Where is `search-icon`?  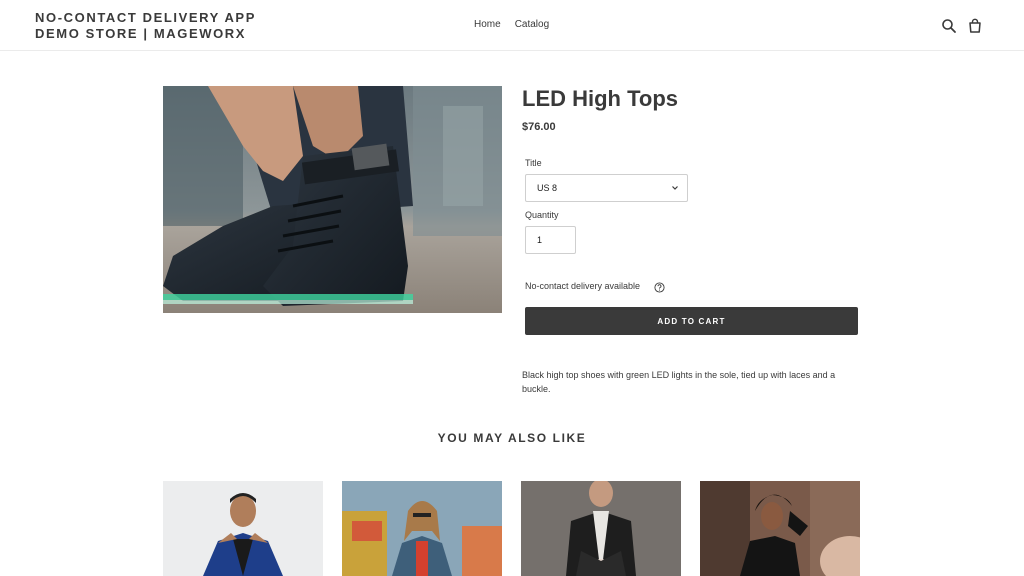
search-icon is located at coordinates (949, 26).